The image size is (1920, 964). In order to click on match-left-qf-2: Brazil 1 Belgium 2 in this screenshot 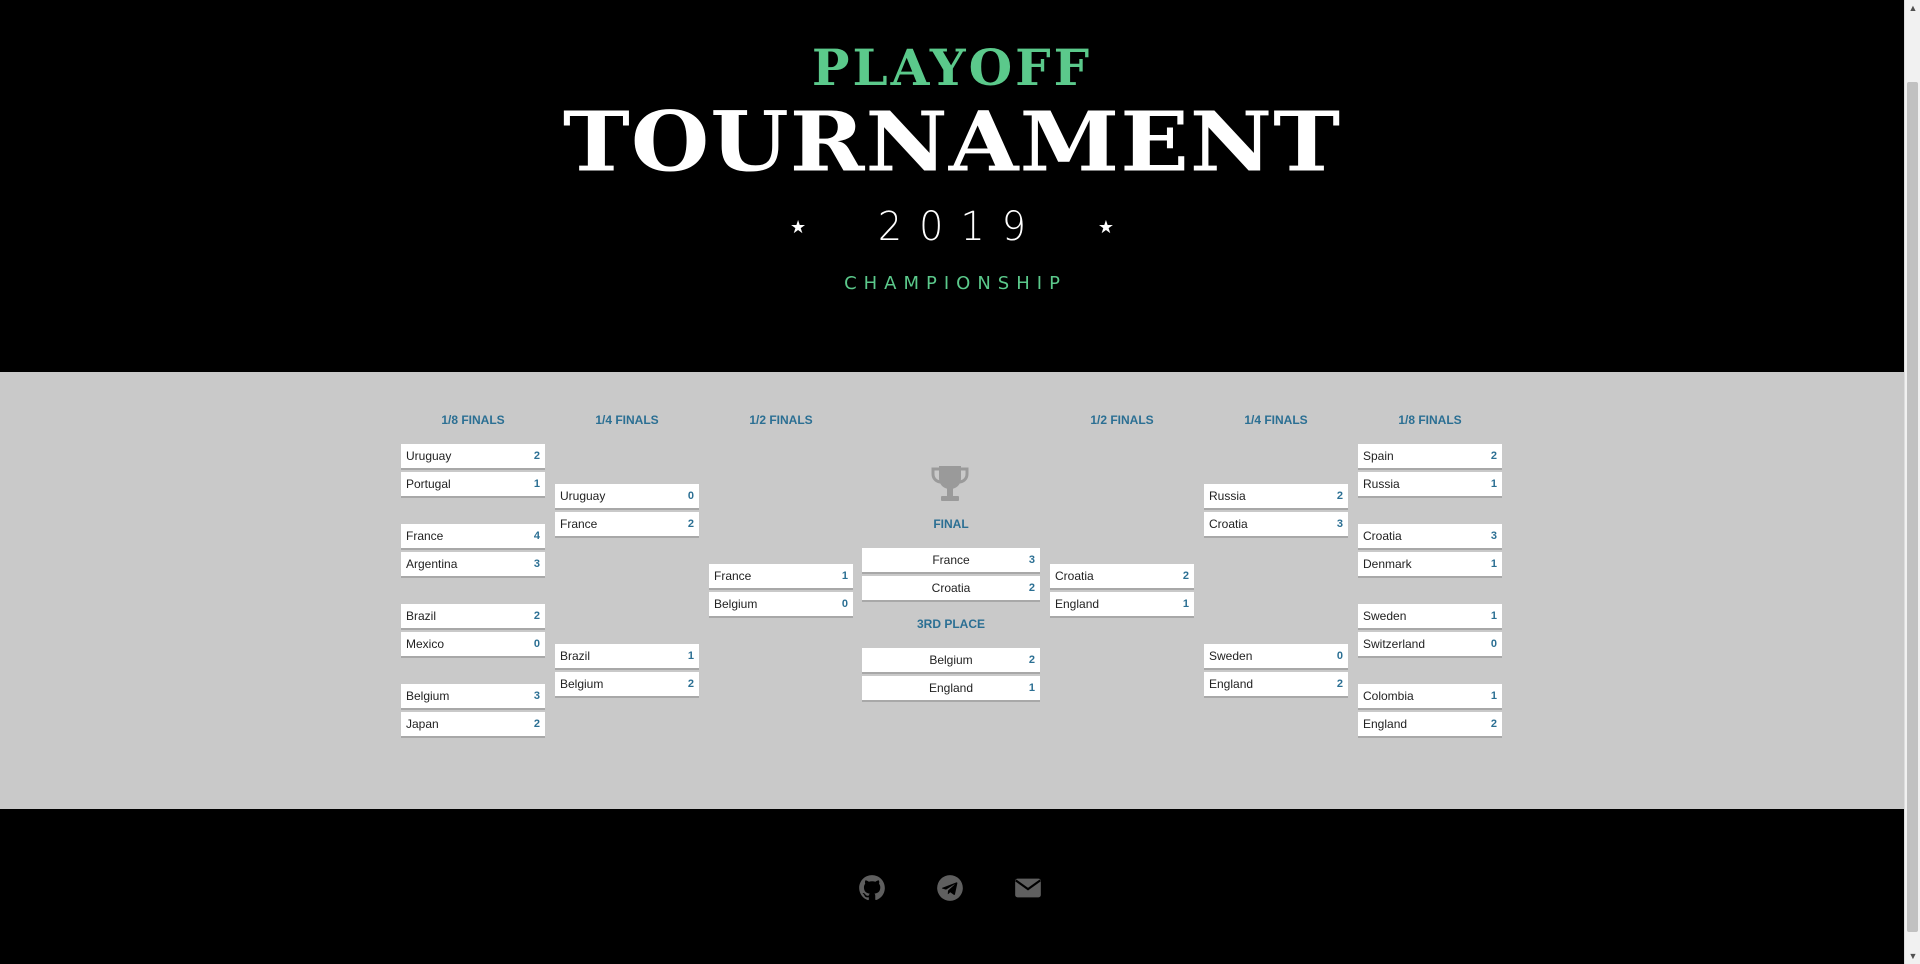, I will do `click(627, 672)`.